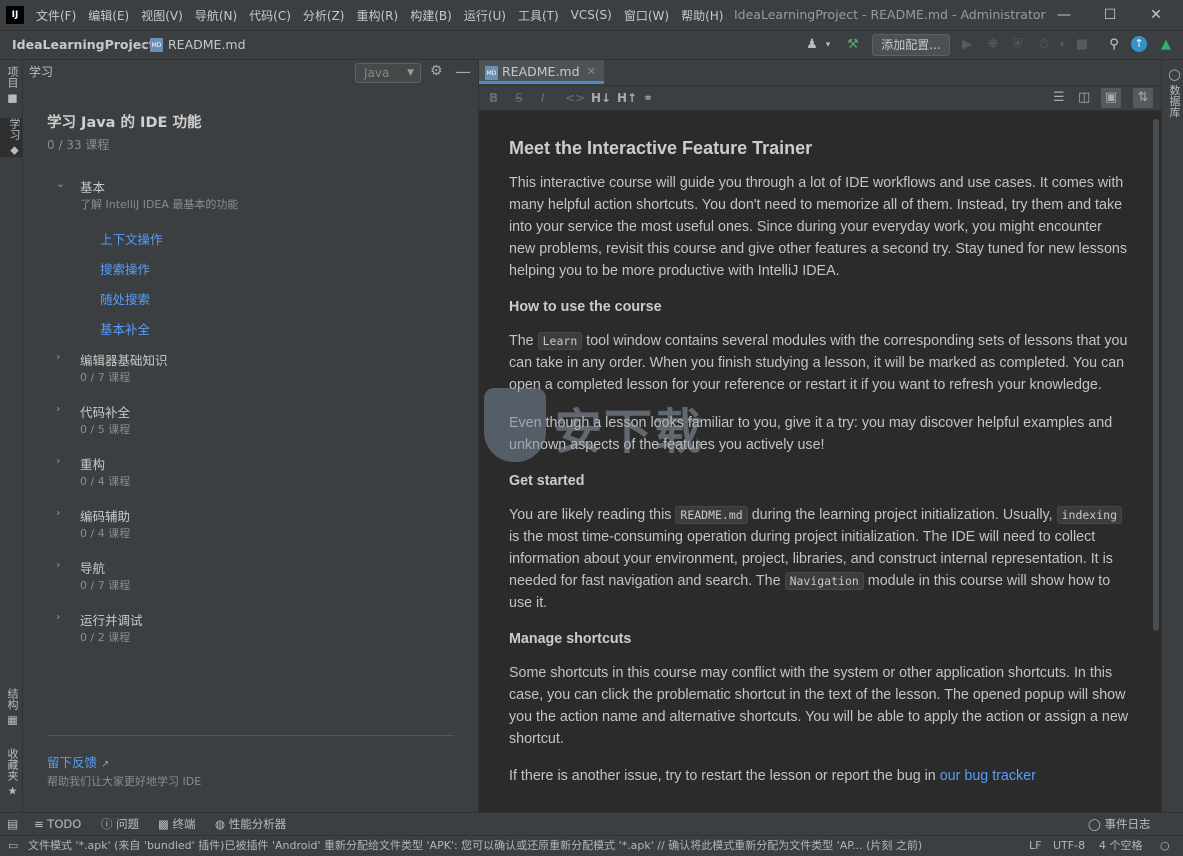 Image resolution: width=1183 pixels, height=856 pixels. What do you see at coordinates (12, 85) in the screenshot?
I see `project-tool-button: 项目 ■` at bounding box center [12, 85].